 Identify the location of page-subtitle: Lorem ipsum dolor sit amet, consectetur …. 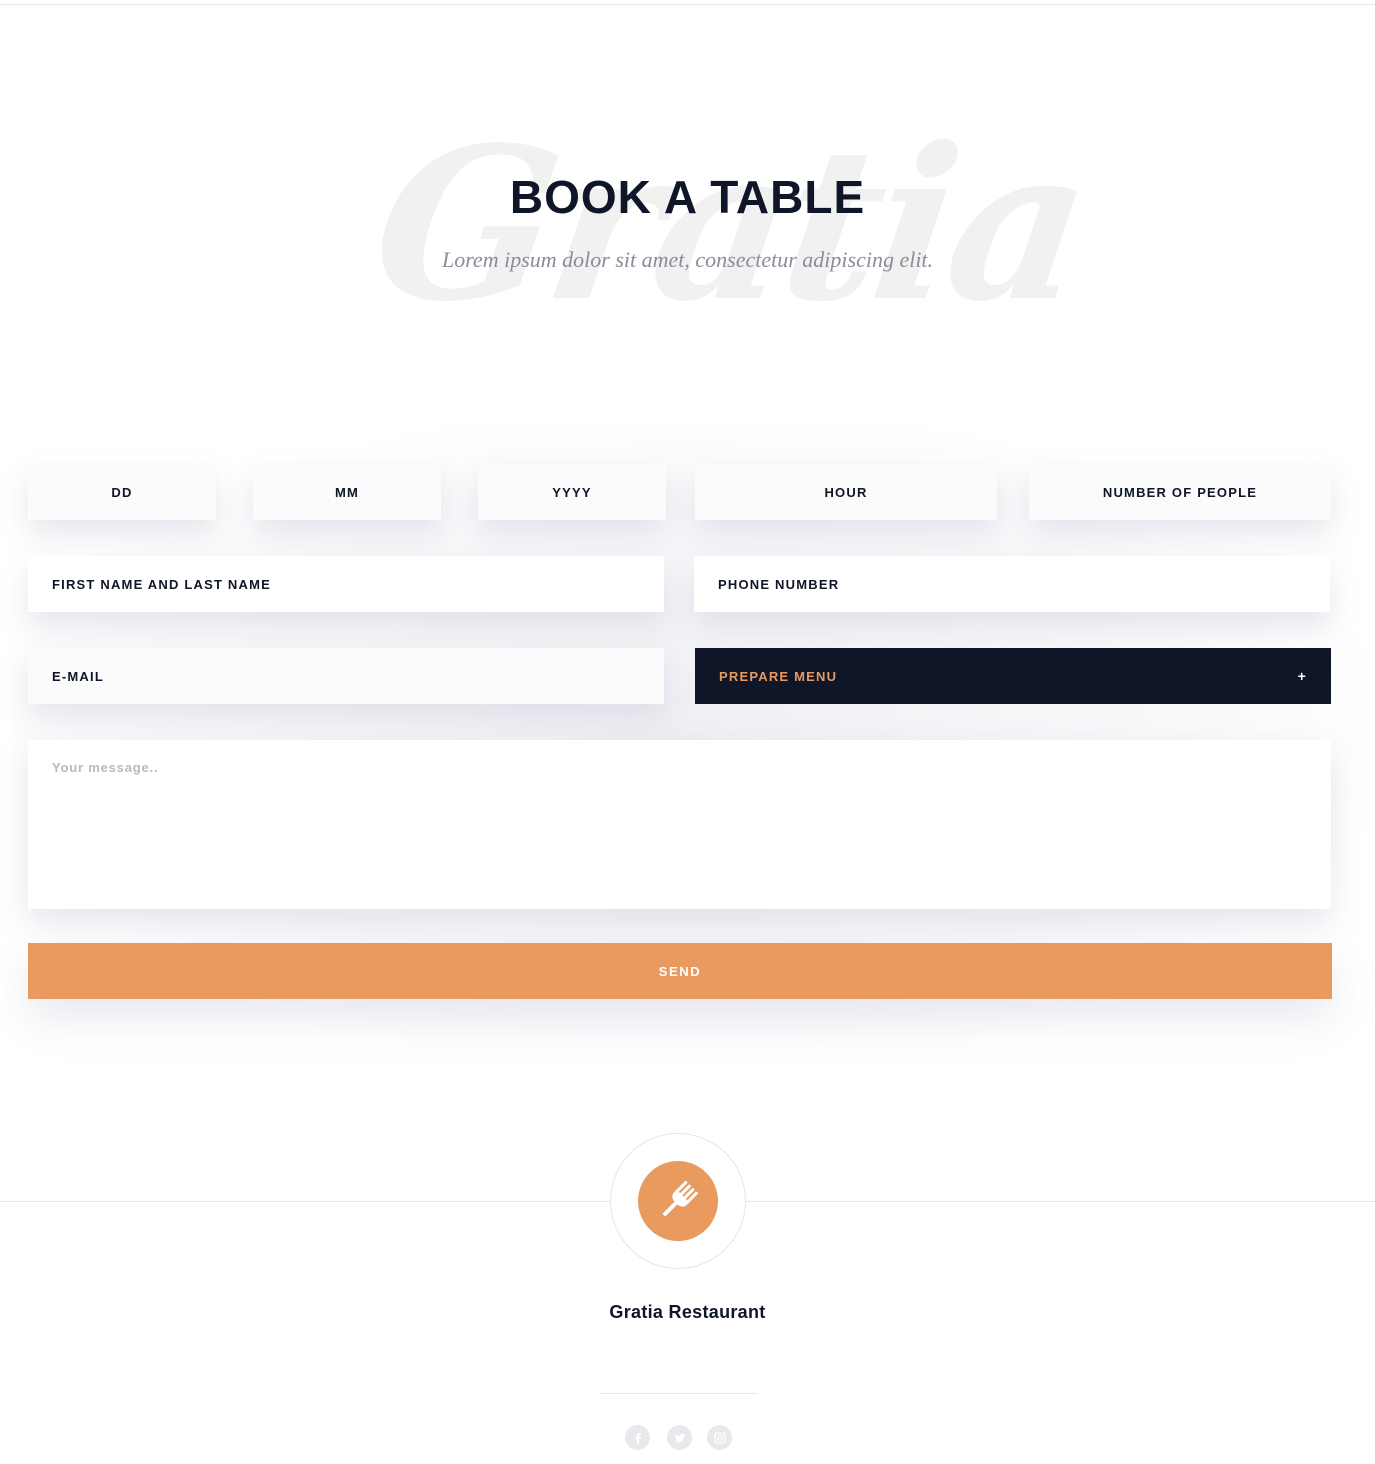
(687, 259).